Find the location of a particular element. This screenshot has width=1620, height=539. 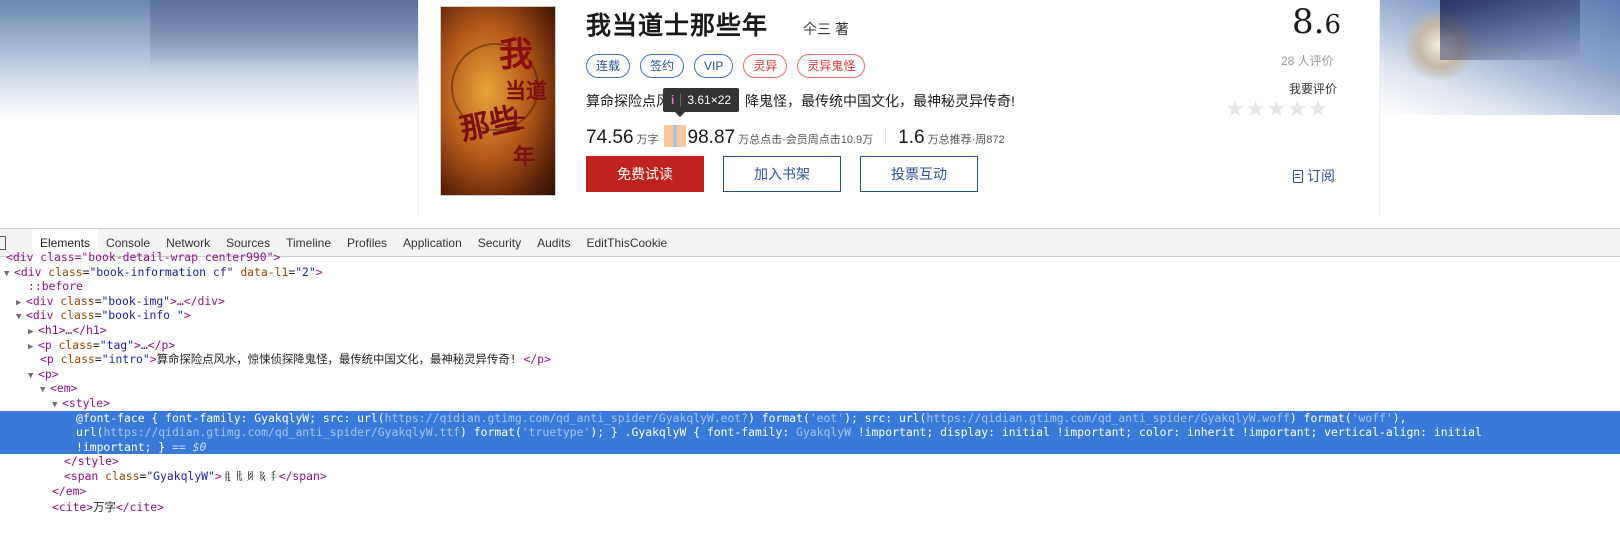

book-intro: 算命探险点风 降鬼怪，最传统中国文化，最神秘灵异传奇! is located at coordinates (800, 101).